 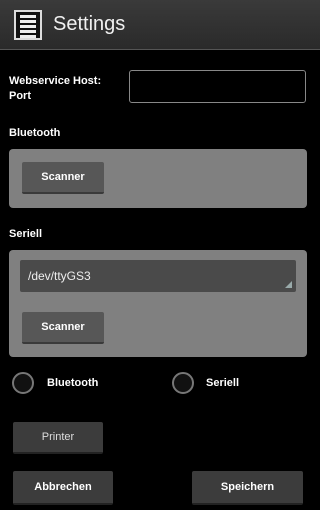 I want to click on bluetooth-scanner-button: Scanner, so click(x=63, y=178).